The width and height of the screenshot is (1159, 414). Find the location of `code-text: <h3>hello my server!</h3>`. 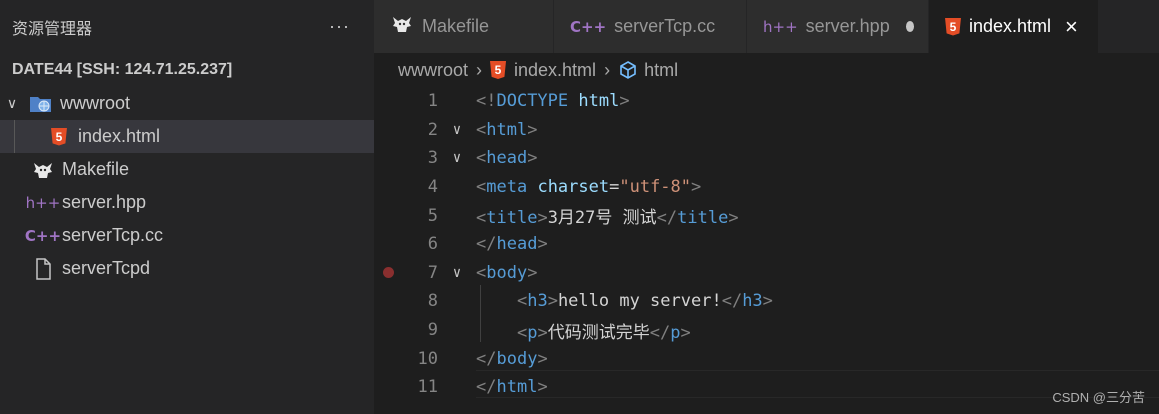

code-text: <h3>hello my server!</h3> is located at coordinates (624, 301).